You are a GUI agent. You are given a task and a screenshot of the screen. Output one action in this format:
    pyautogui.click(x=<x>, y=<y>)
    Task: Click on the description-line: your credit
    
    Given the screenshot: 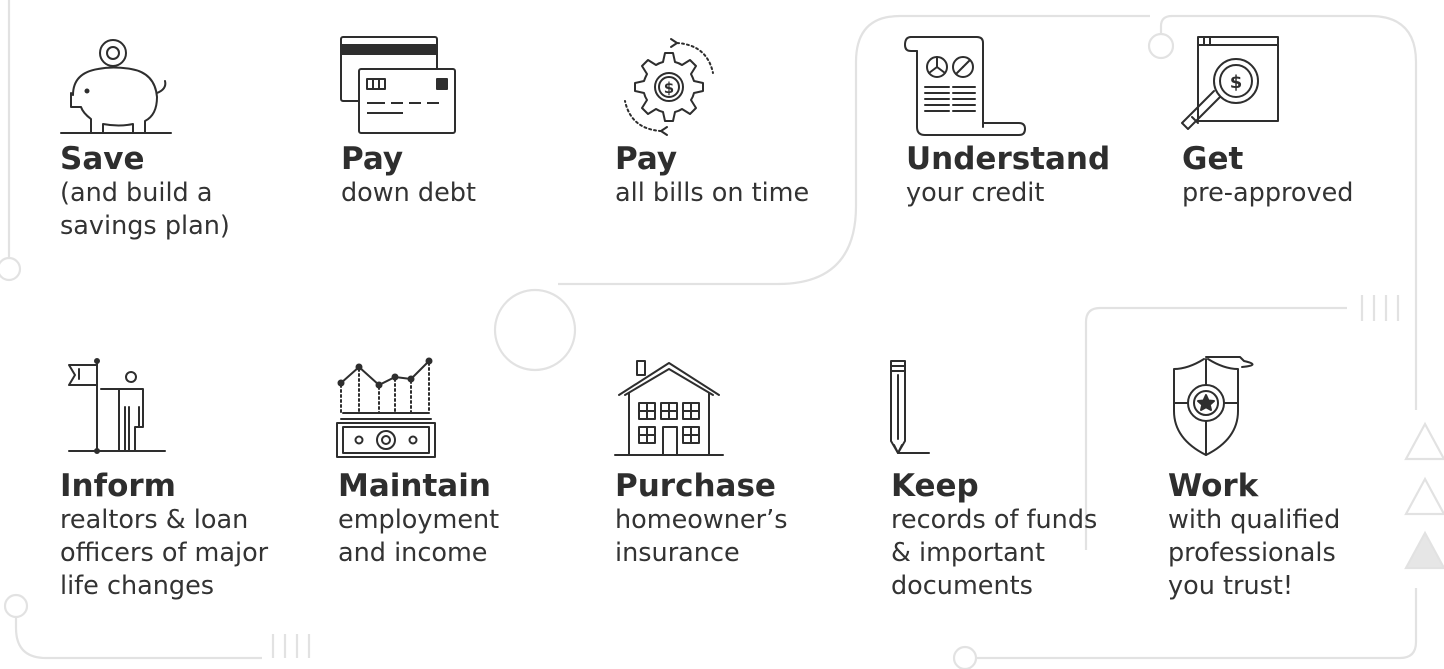 What is the action you would take?
    pyautogui.click(x=975, y=193)
    